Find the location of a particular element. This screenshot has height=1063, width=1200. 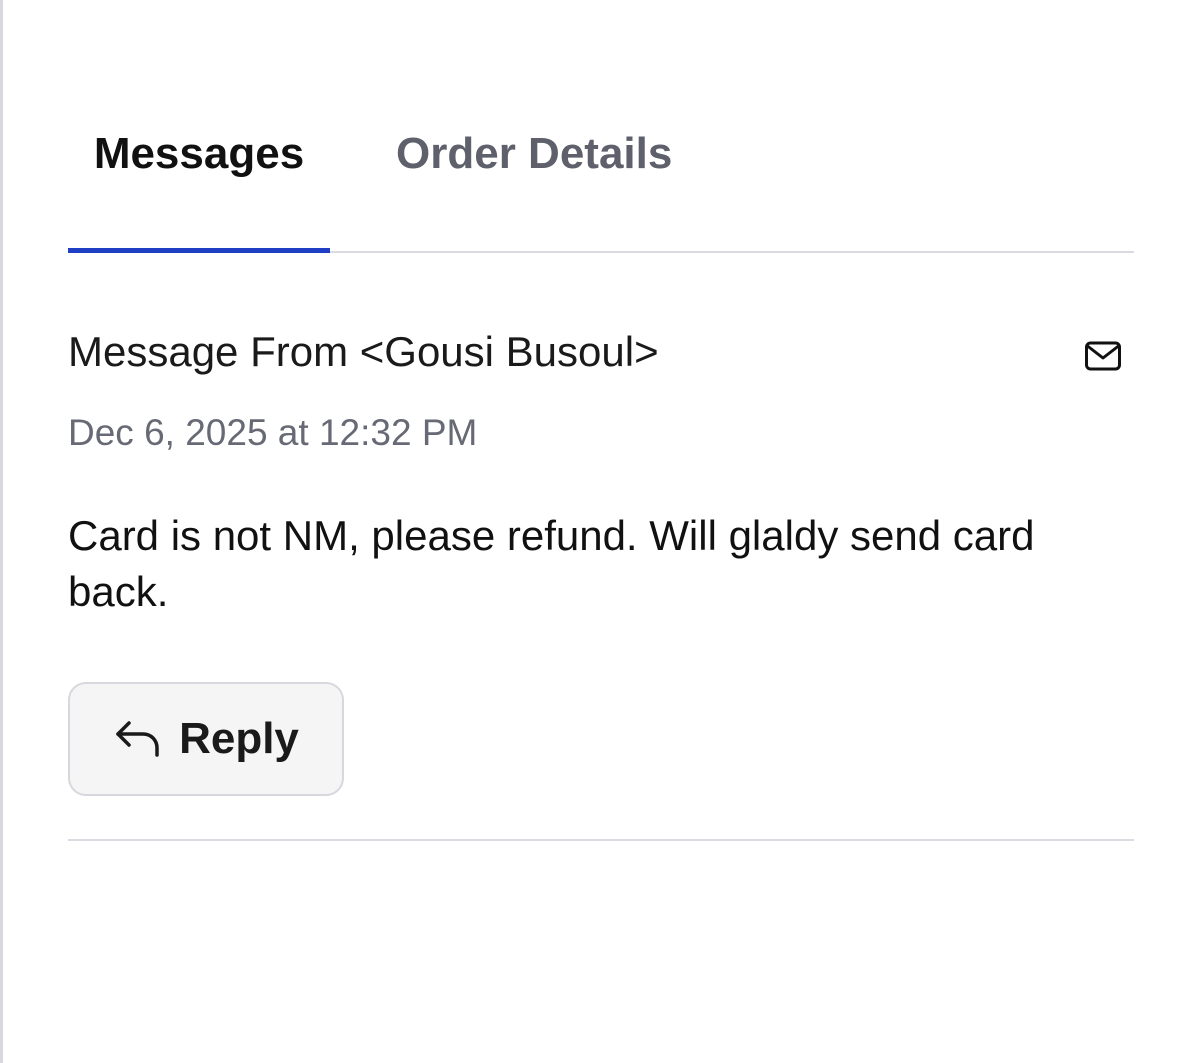

reply-arrow-icon is located at coordinates (137, 739).